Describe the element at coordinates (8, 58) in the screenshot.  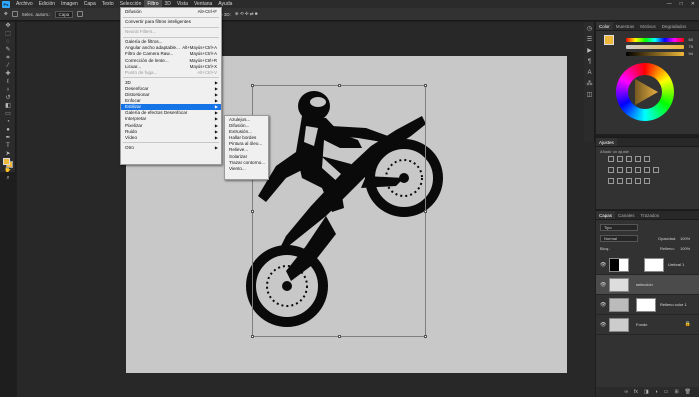
I see `crop-tool-icon: ⌗` at that location.